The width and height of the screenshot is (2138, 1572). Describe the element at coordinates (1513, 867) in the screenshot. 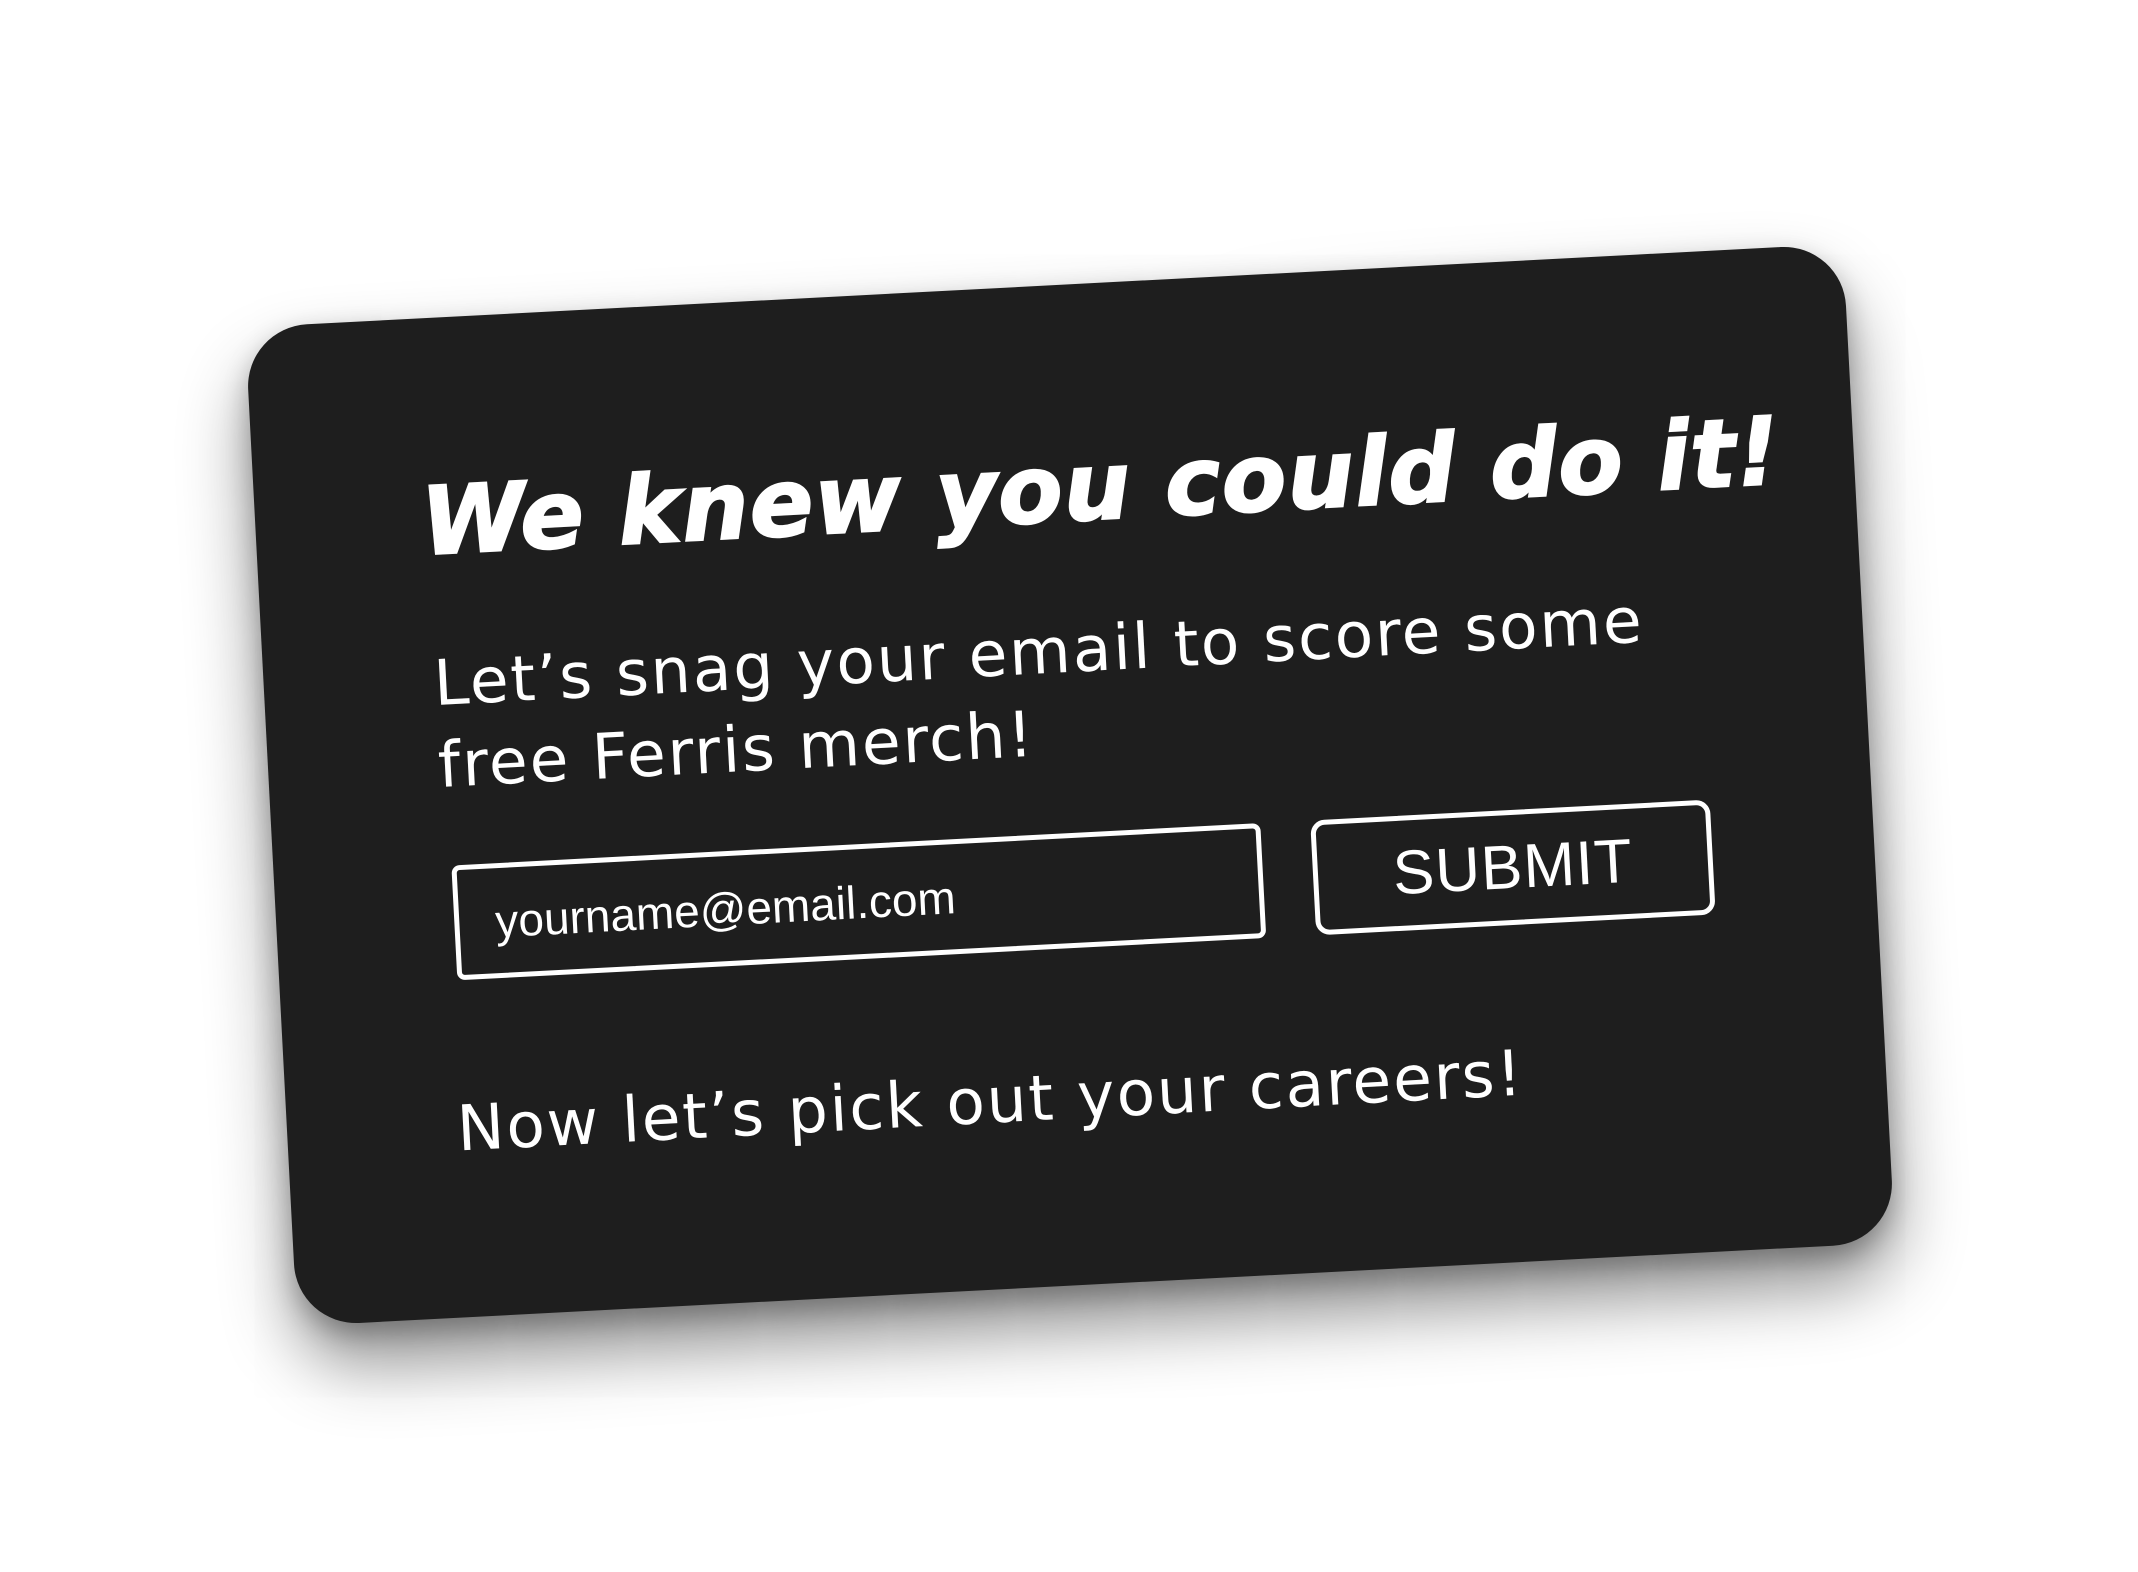

I see `submit-button: SUBMIT` at that location.